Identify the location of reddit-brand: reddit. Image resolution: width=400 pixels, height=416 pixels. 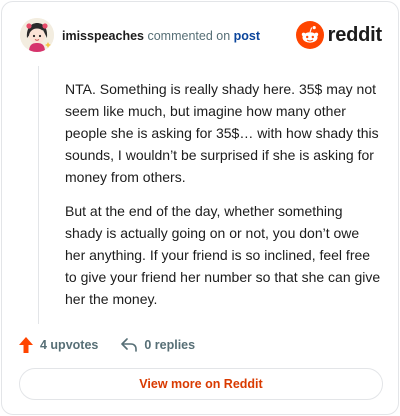
(339, 35).